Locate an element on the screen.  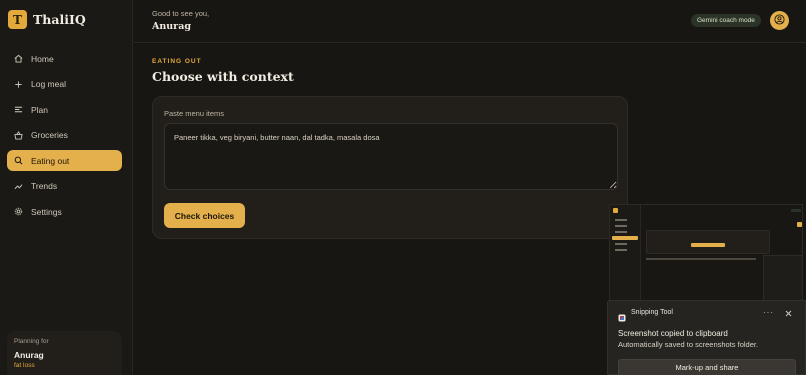
search-icon is located at coordinates (18, 160).